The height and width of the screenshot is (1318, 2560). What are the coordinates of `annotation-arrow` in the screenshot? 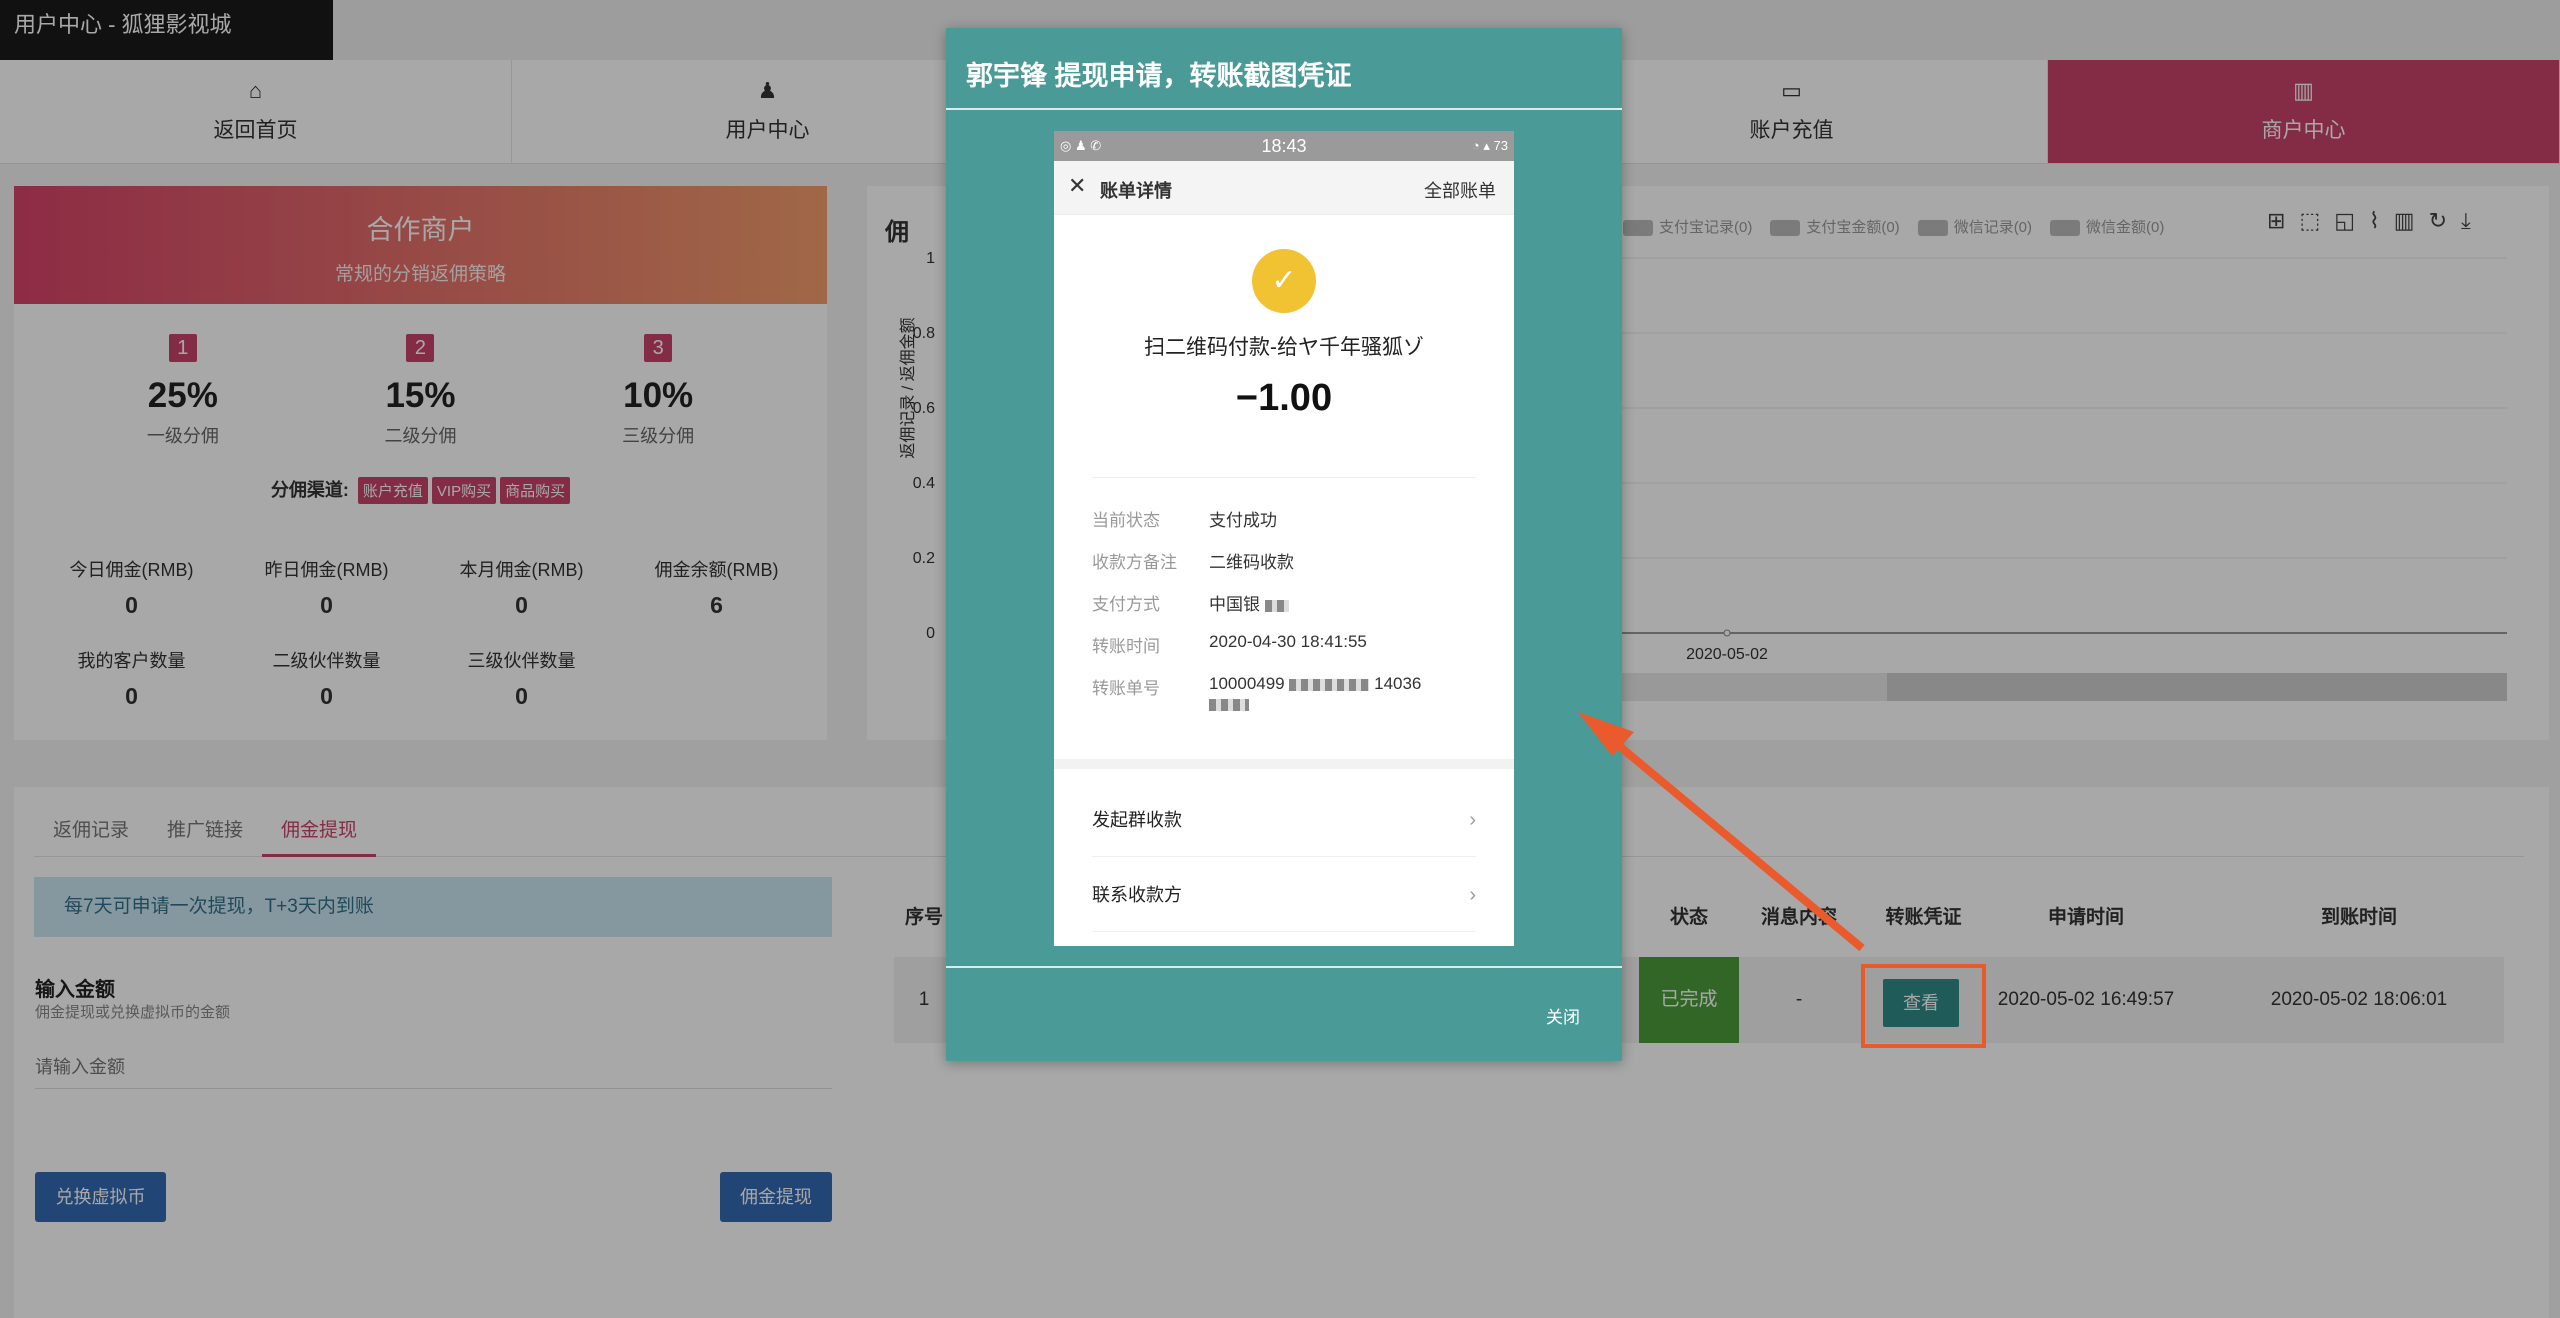 It's located at (1721, 832).